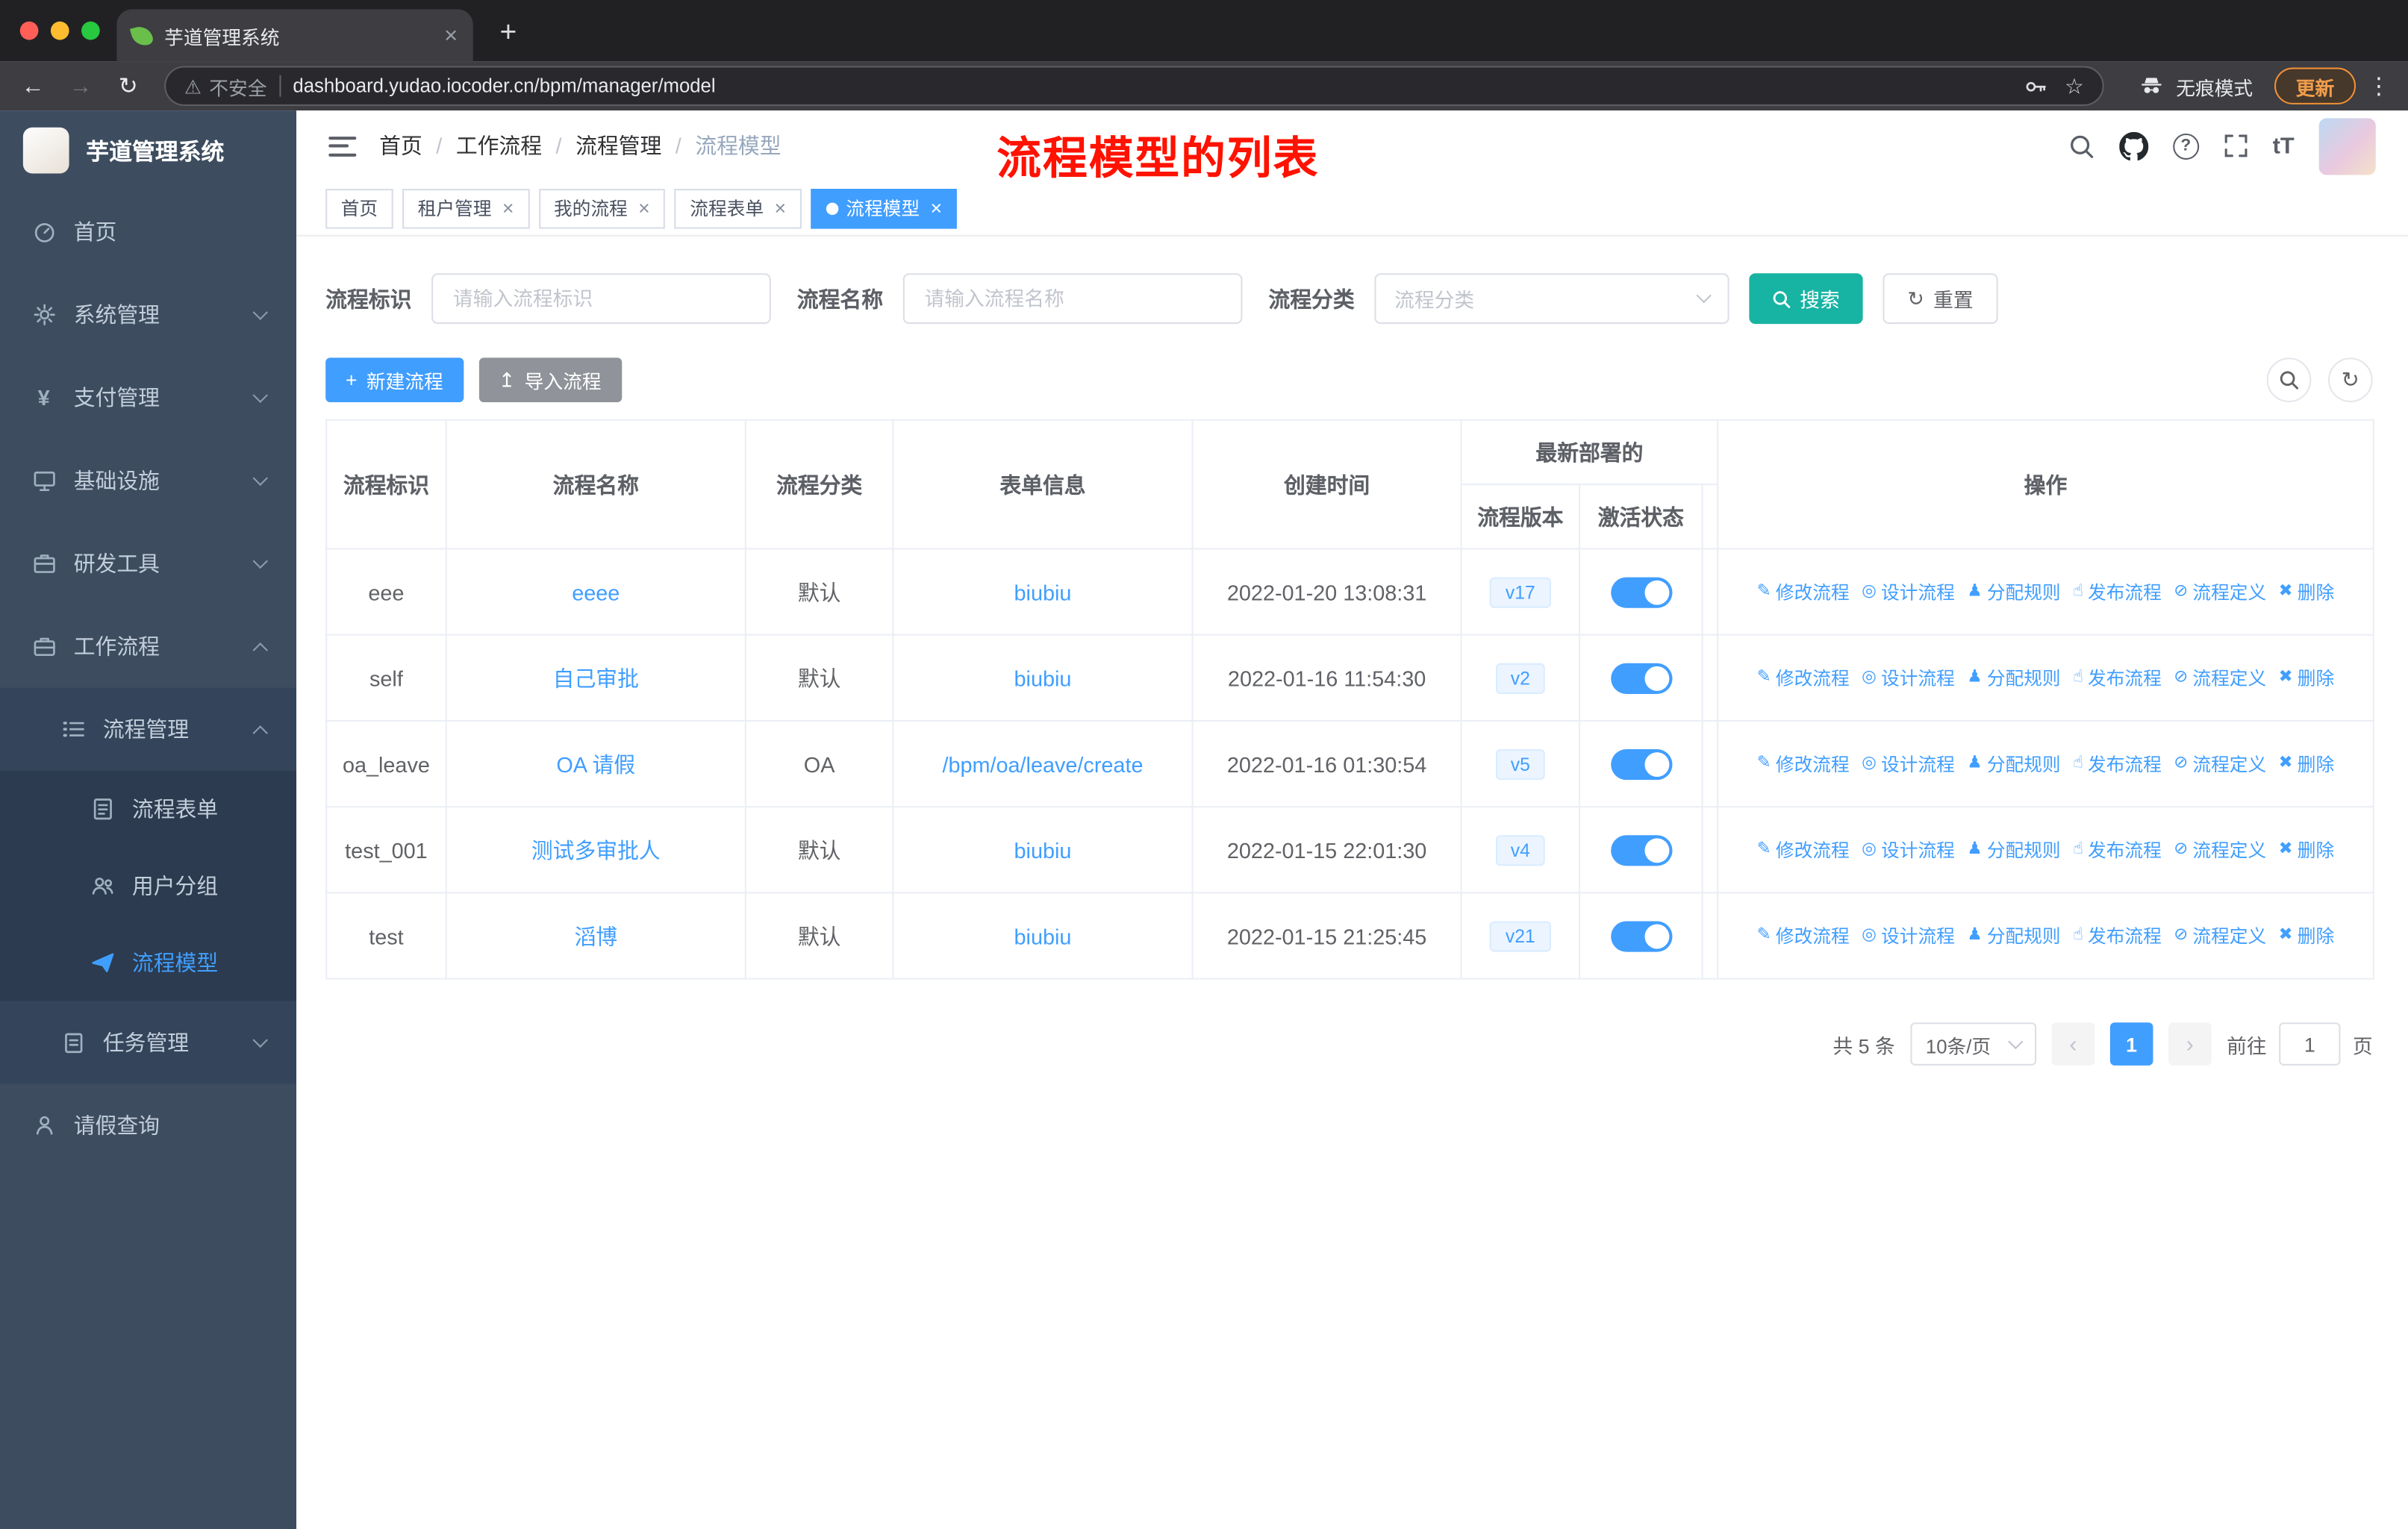 This screenshot has height=1529, width=2408. What do you see at coordinates (29, 30) in the screenshot?
I see `window-close-button` at bounding box center [29, 30].